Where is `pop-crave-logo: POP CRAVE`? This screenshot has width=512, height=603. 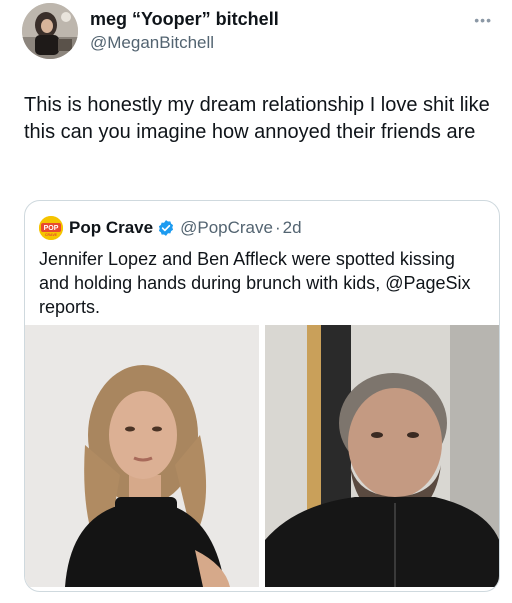 pop-crave-logo: POP CRAVE is located at coordinates (51, 228).